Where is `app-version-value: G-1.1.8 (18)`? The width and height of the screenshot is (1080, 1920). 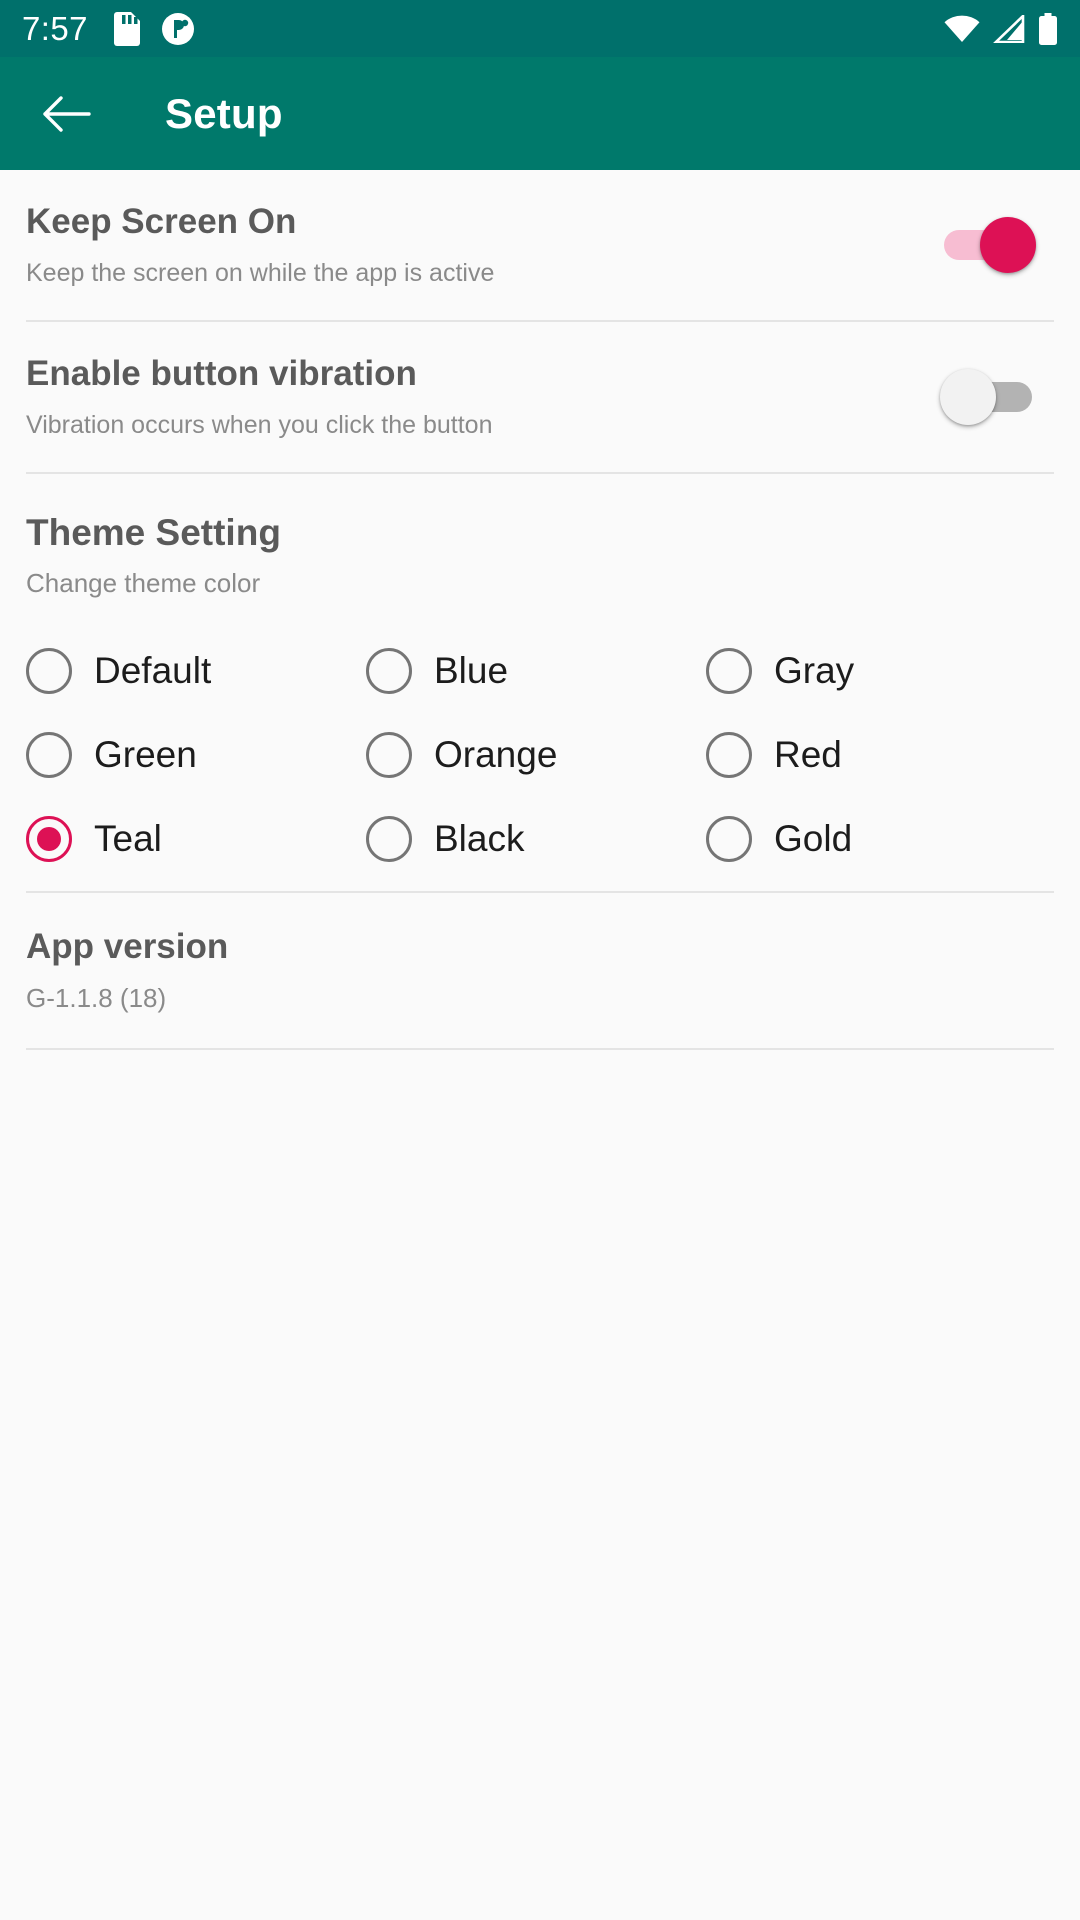
app-version-value: G-1.1.8 (18) is located at coordinates (96, 997).